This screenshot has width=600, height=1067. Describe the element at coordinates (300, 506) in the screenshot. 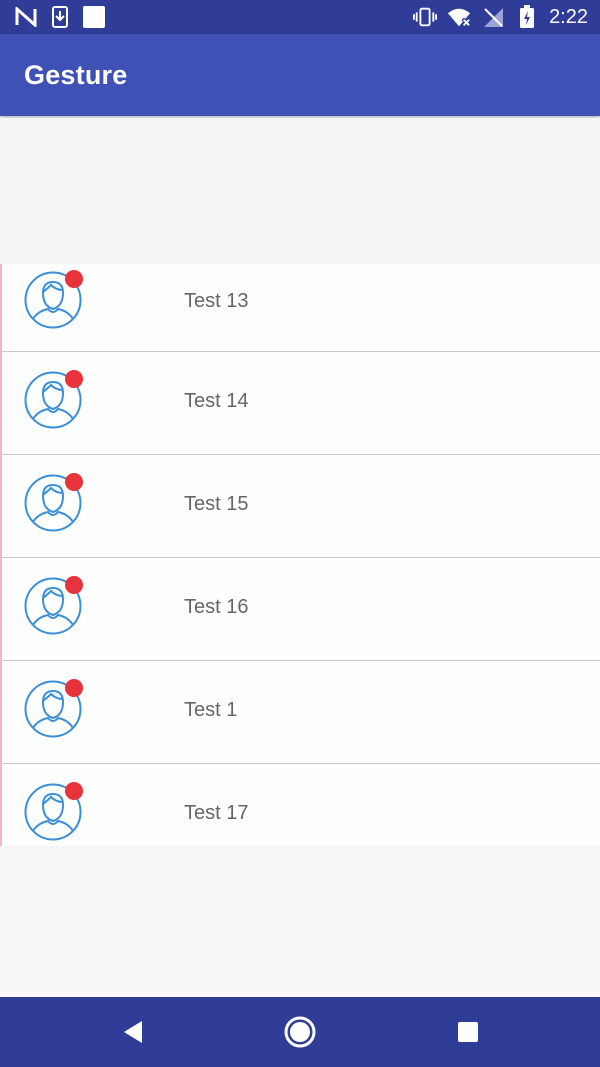

I see `list-item: Test 15` at that location.